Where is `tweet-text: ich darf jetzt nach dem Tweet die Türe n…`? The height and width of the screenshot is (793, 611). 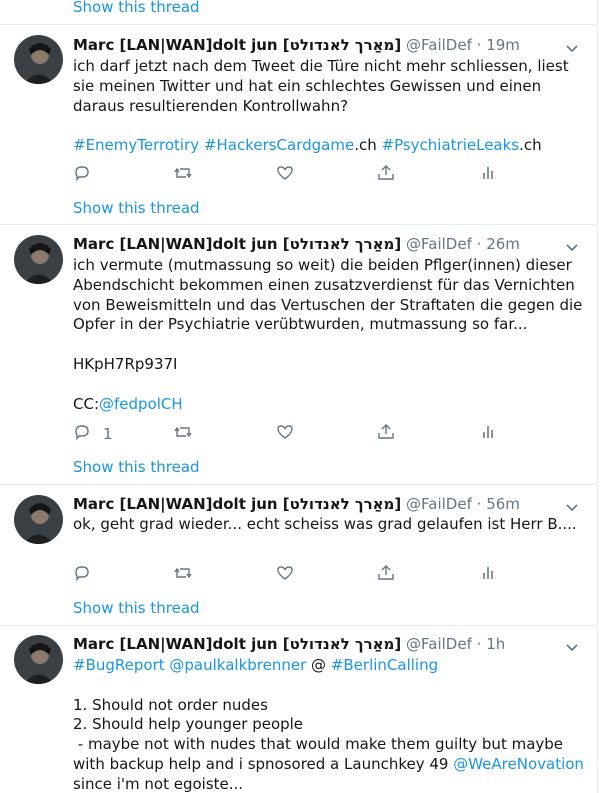
tweet-text: ich darf jetzt nach dem Tweet die Türe n… is located at coordinates (330, 106).